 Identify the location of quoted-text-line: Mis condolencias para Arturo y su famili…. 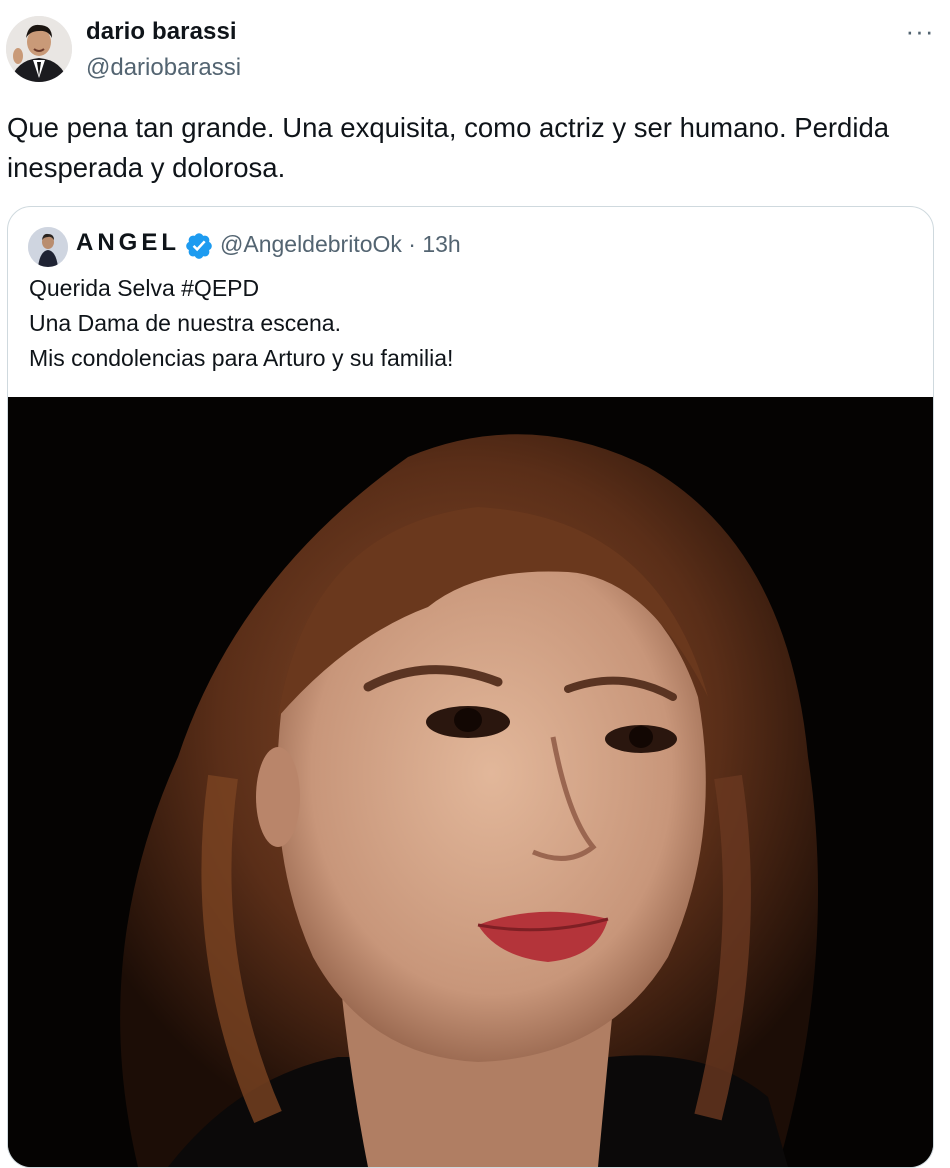
(241, 358).